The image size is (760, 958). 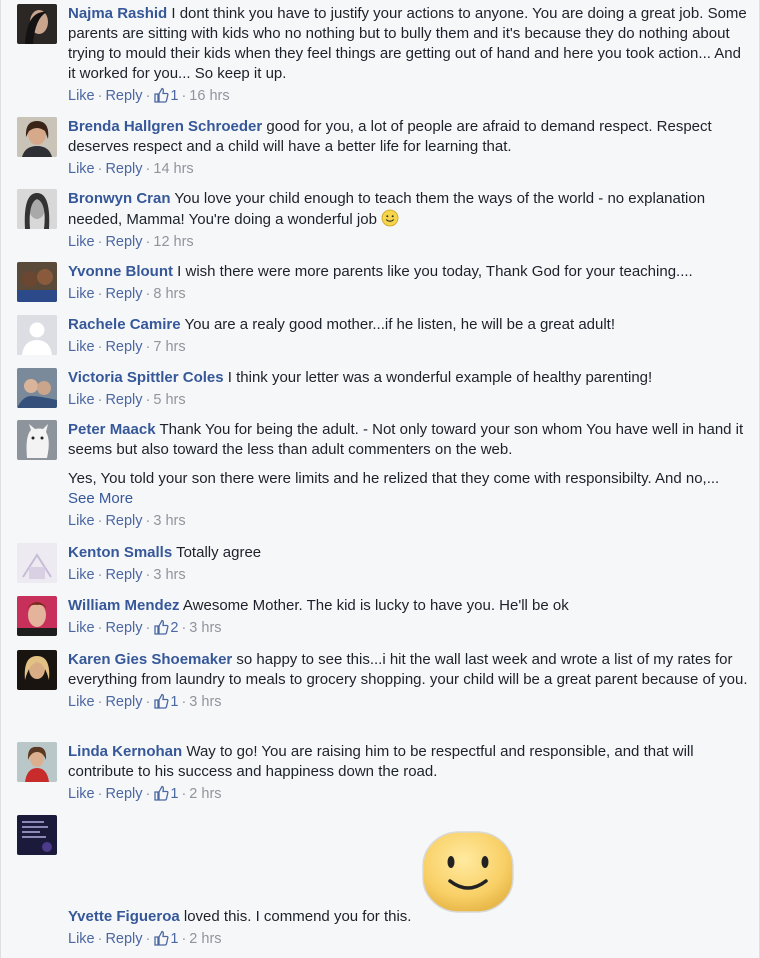 What do you see at coordinates (390, 218) in the screenshot?
I see `smiley-emoji-icon` at bounding box center [390, 218].